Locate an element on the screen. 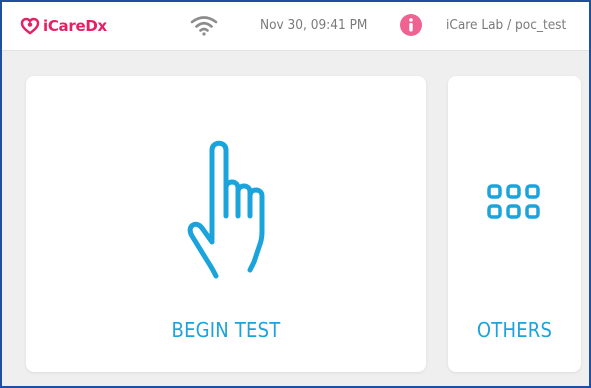 This screenshot has height=388, width=591. hand-pointer-icon is located at coordinates (226, 209).